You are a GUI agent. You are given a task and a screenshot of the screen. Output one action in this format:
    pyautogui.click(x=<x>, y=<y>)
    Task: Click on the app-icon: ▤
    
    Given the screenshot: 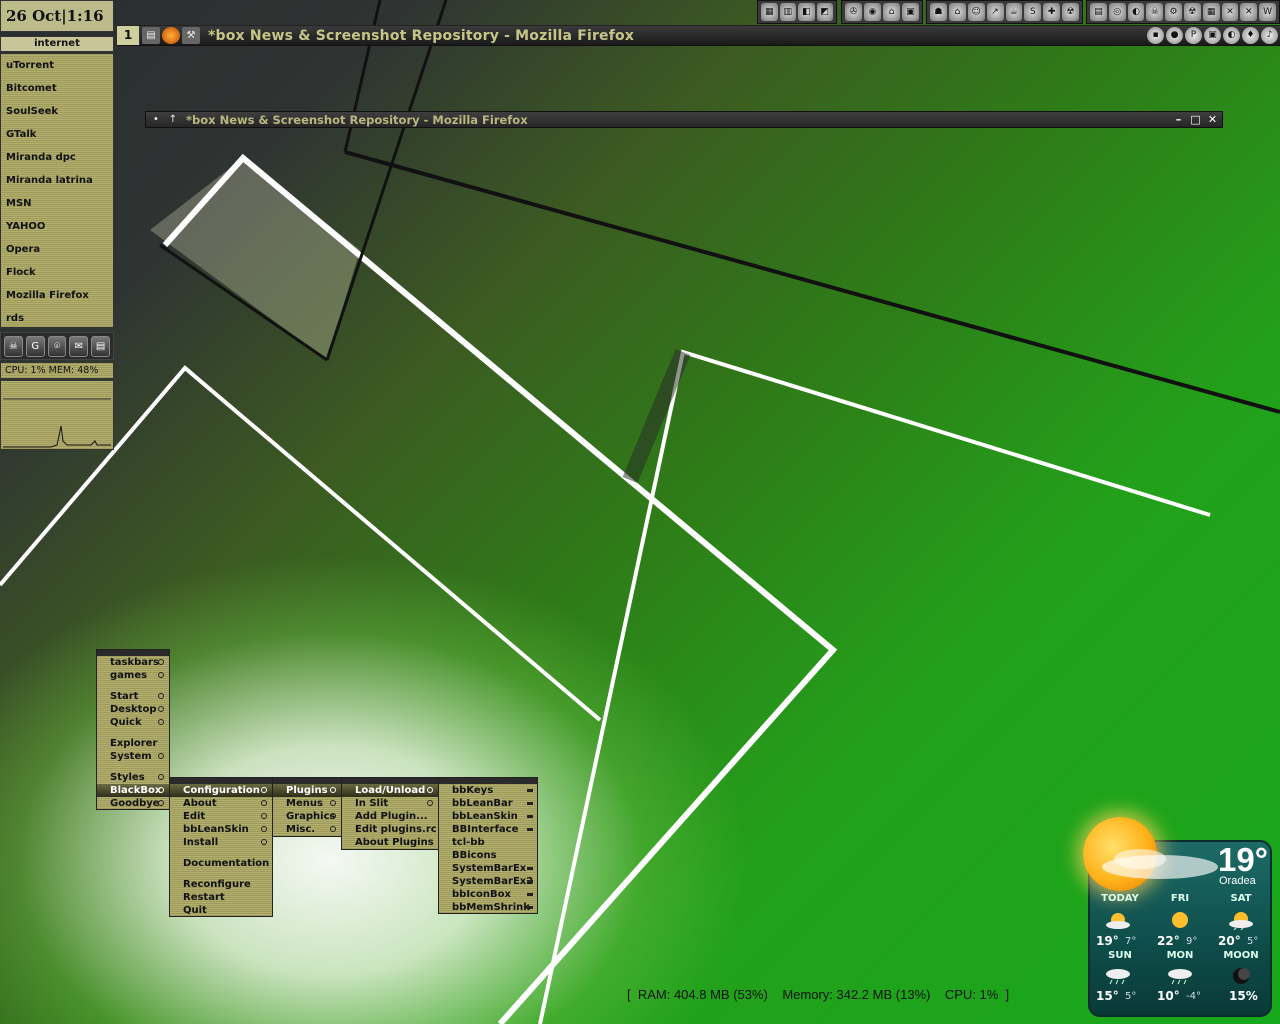 What is the action you would take?
    pyautogui.click(x=100, y=346)
    